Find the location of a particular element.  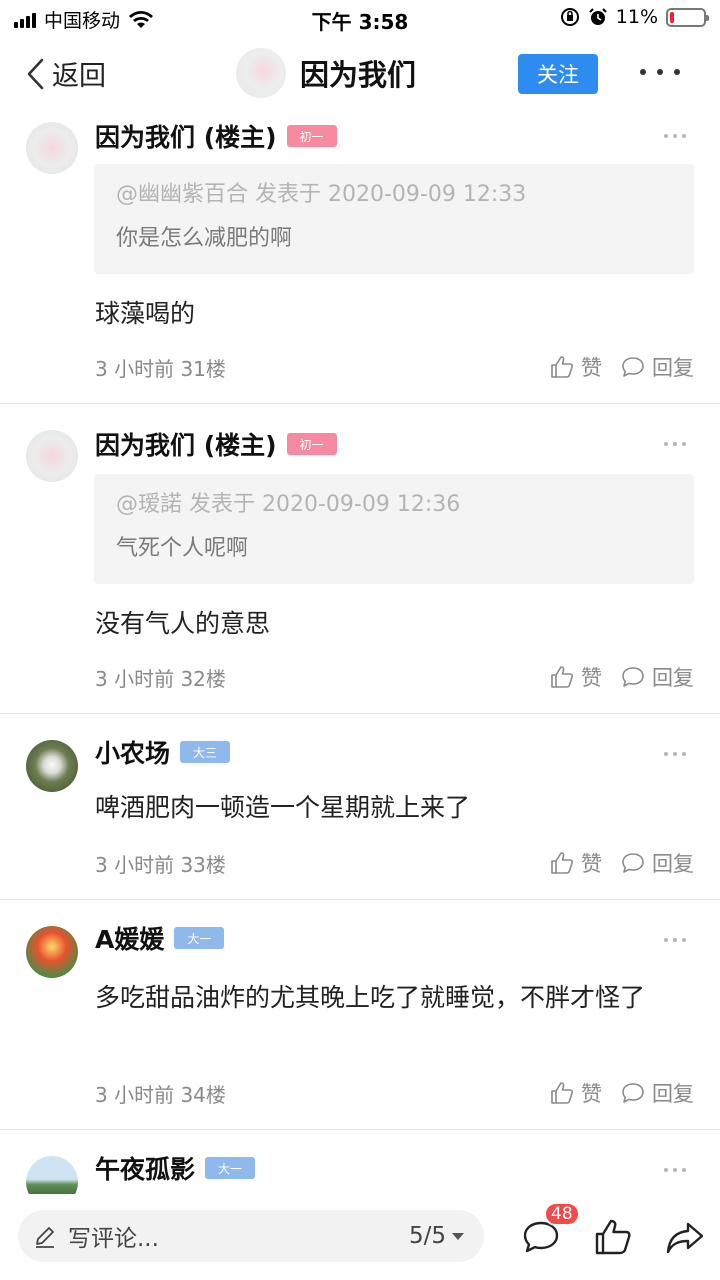

list-item: 小农场 大三 啤酒肥肉一顿造一个星期就上来了 3 小时前 33楼 赞 回复 is located at coordinates (360, 807).